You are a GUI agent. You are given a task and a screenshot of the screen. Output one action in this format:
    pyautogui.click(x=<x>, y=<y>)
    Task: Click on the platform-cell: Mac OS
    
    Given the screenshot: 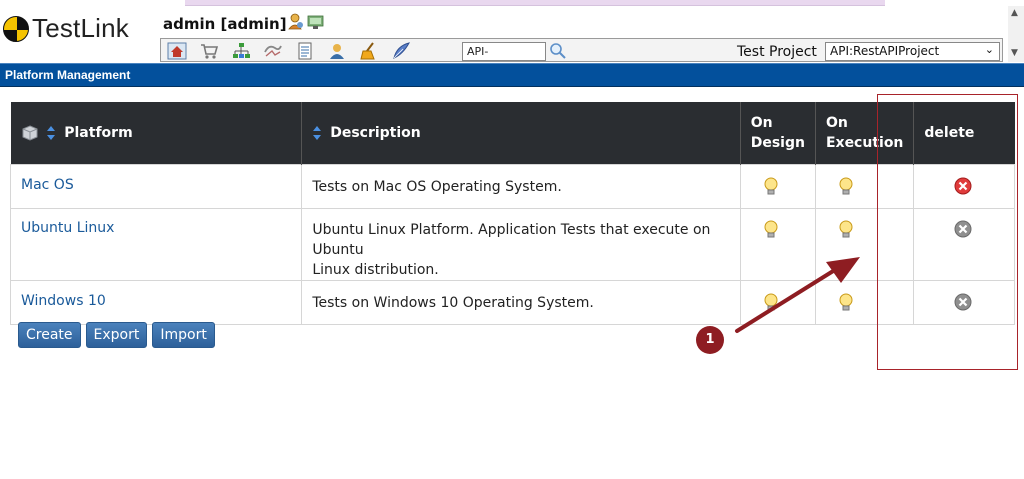 What is the action you would take?
    pyautogui.click(x=156, y=186)
    